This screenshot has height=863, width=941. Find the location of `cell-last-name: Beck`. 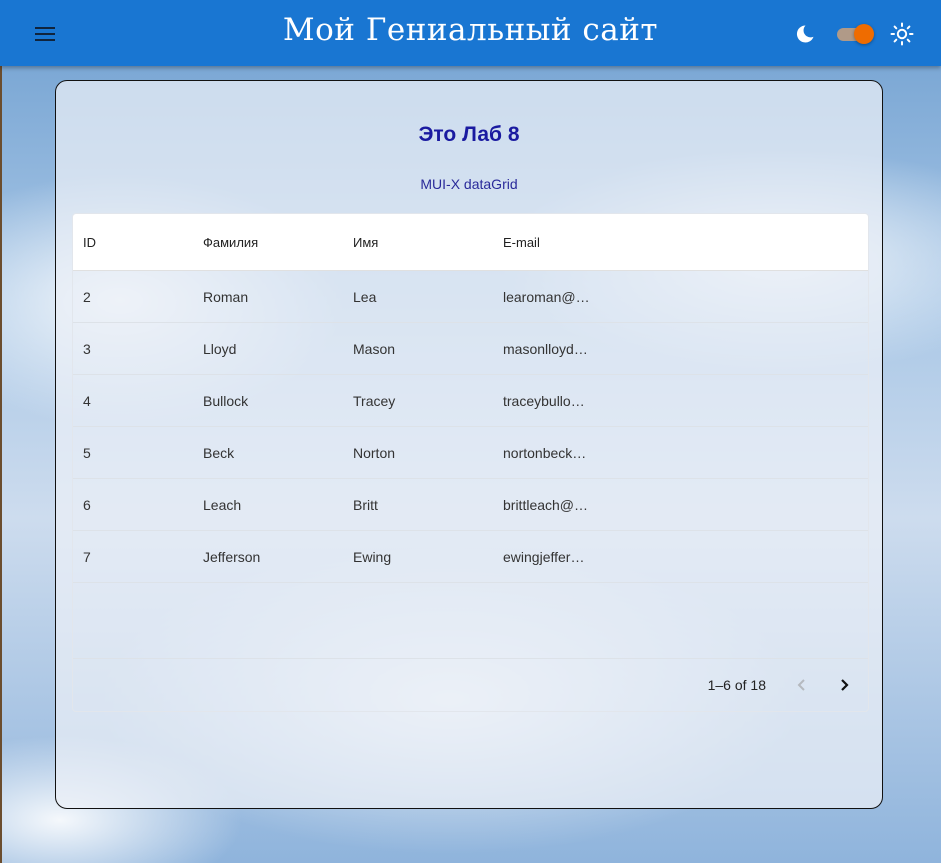

cell-last-name: Beck is located at coordinates (219, 452).